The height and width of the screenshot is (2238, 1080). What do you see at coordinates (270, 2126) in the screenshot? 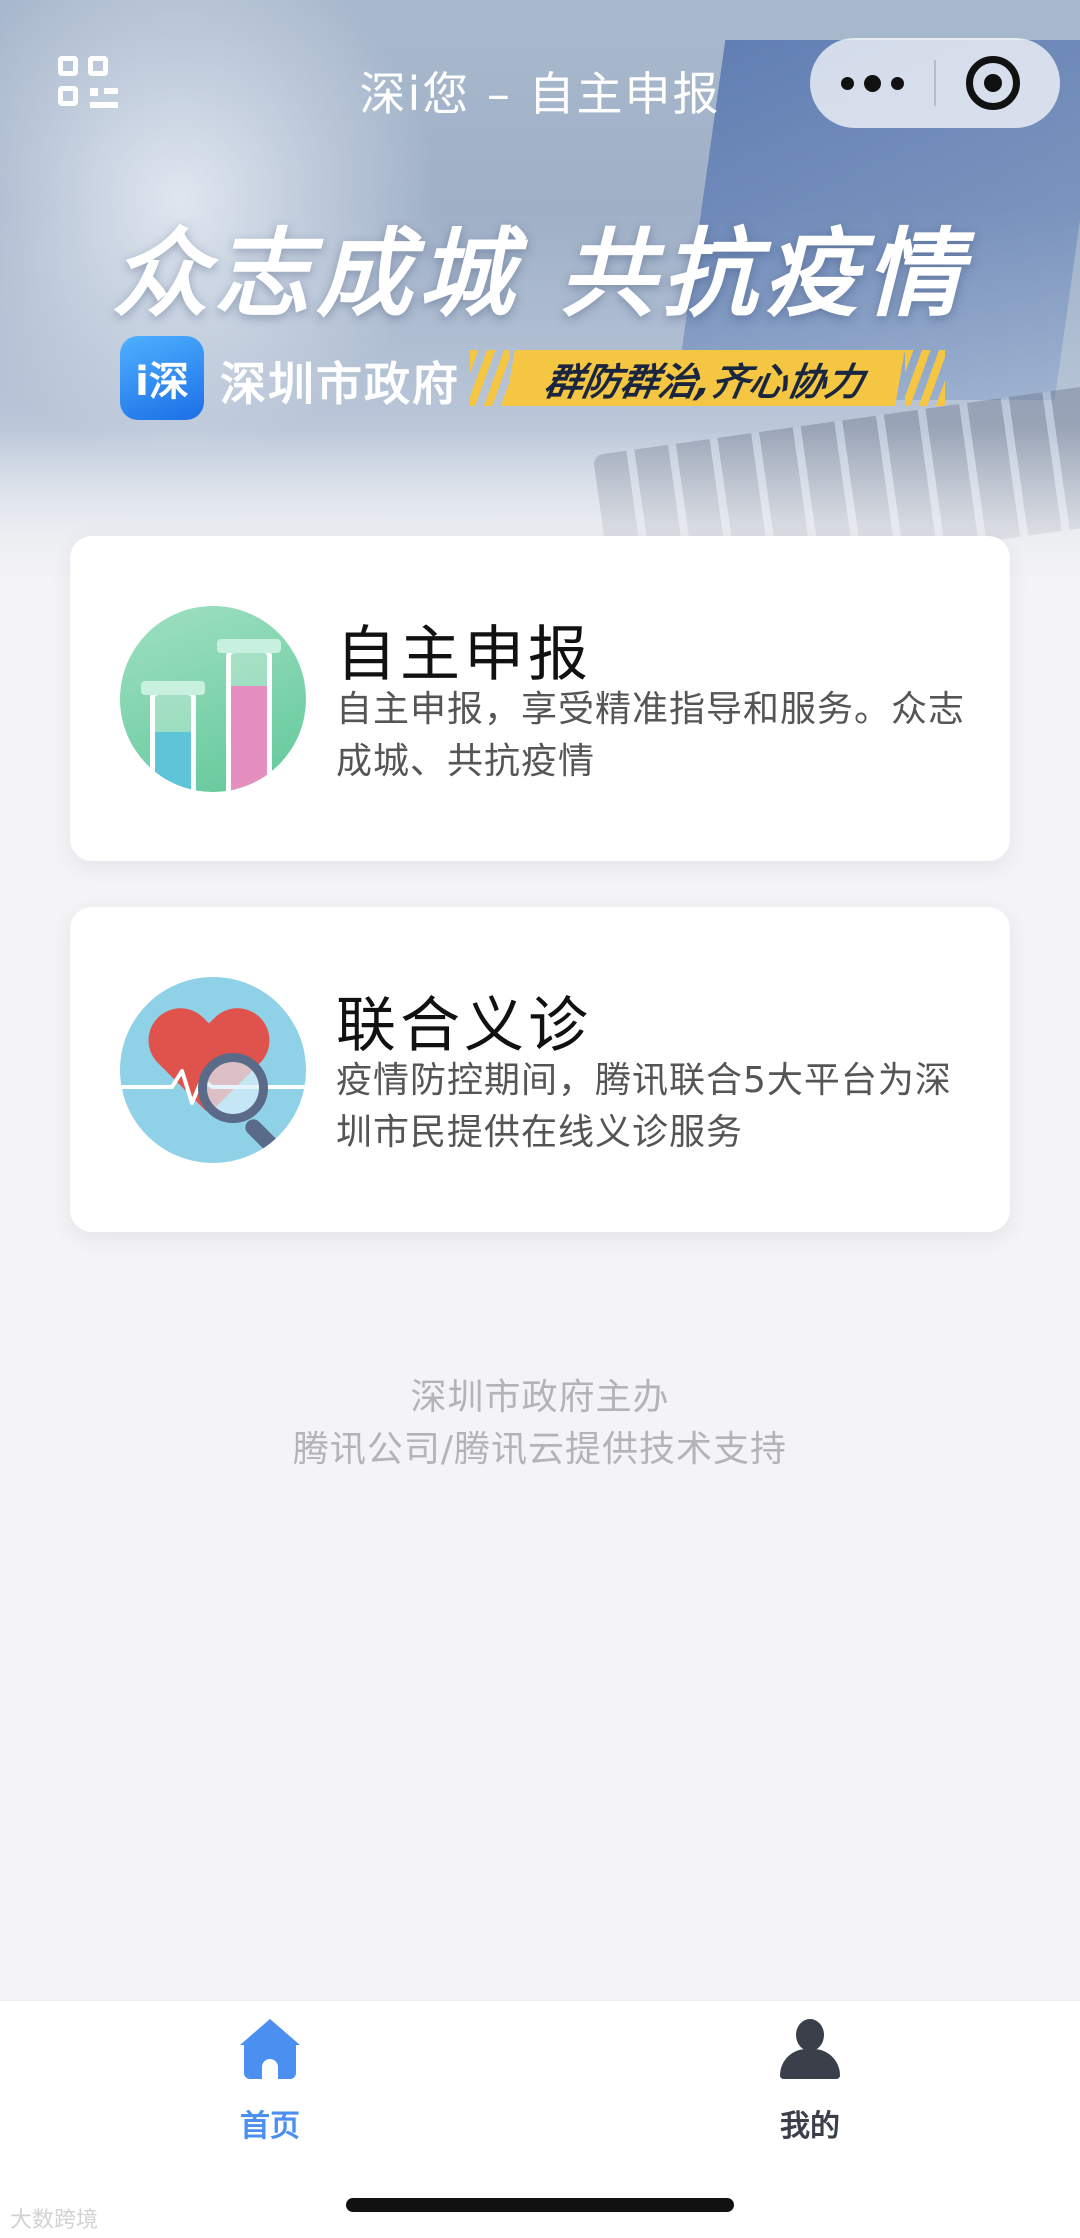
I see `tab-home-label: 首页` at bounding box center [270, 2126].